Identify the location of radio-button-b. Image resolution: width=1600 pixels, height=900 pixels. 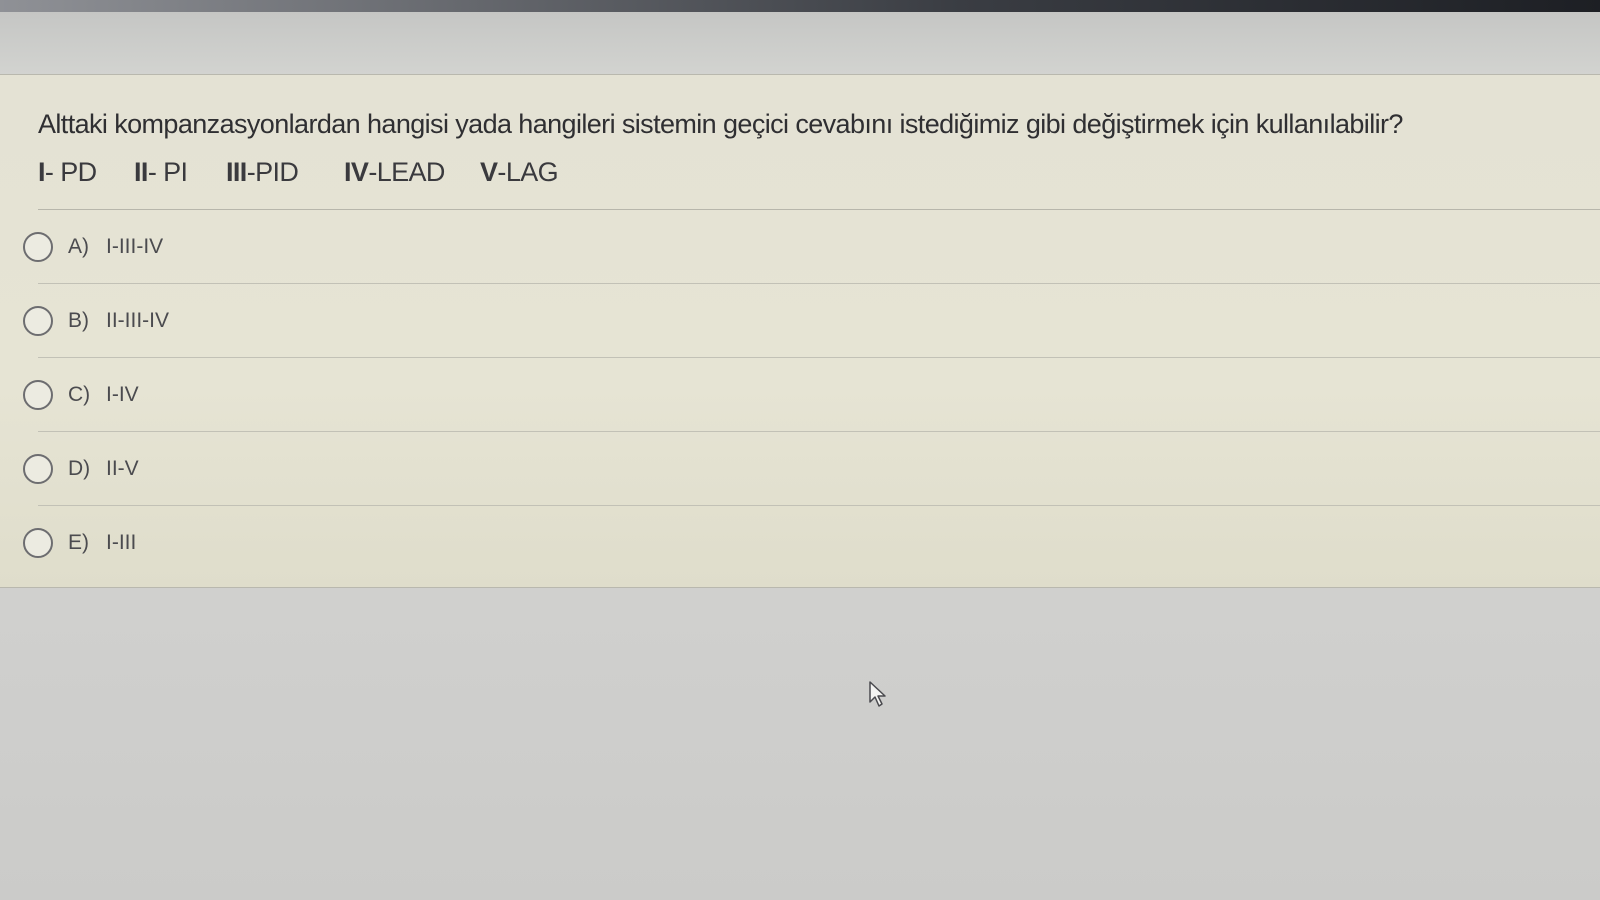
(38, 321).